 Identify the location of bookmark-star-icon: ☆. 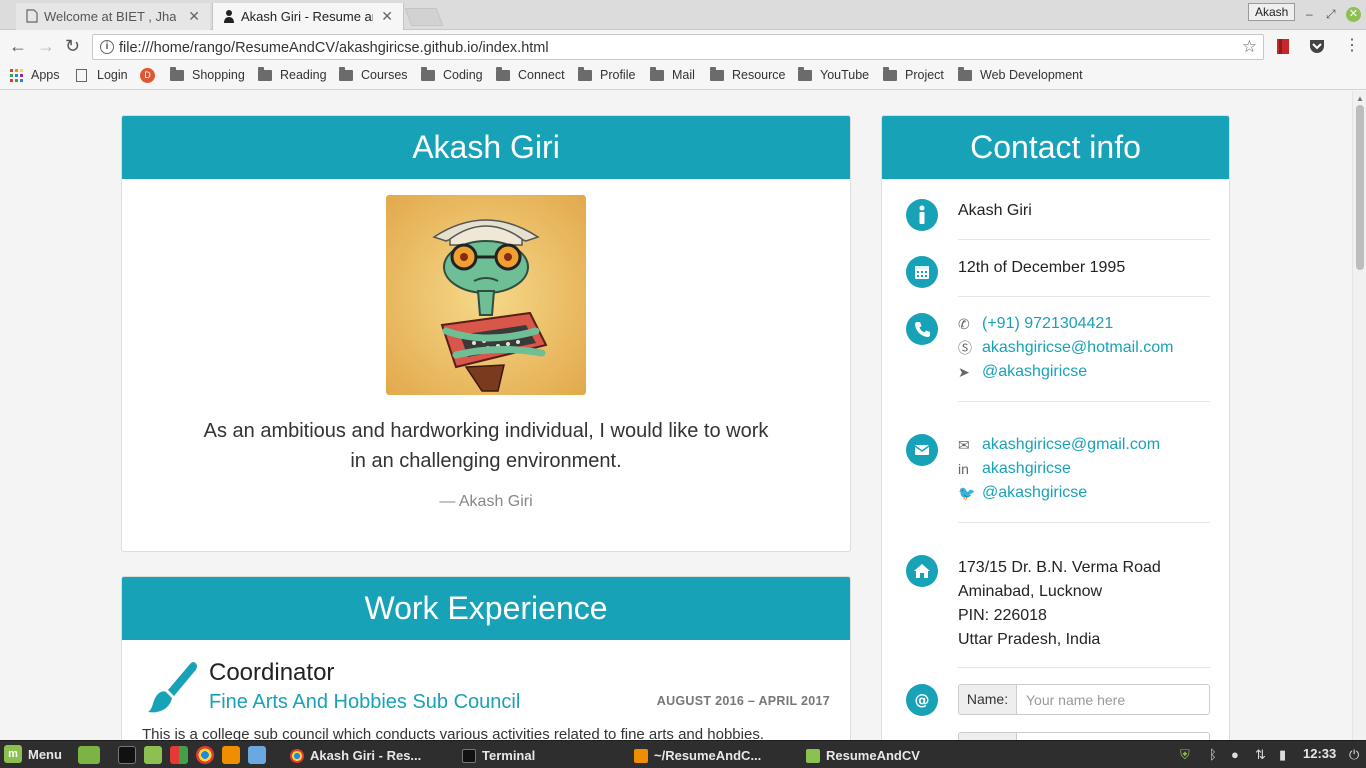
(1249, 47).